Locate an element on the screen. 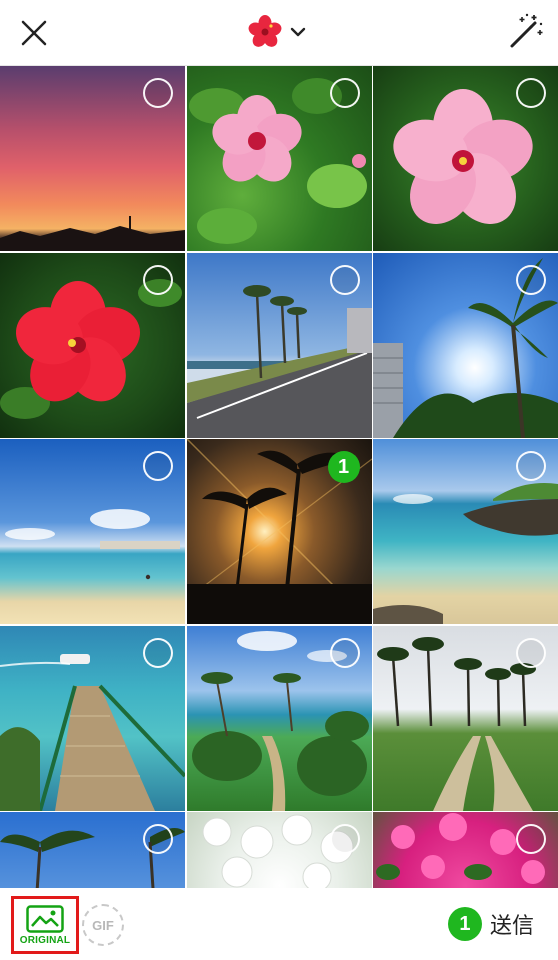  send-count-badge: 1 is located at coordinates (464, 924).